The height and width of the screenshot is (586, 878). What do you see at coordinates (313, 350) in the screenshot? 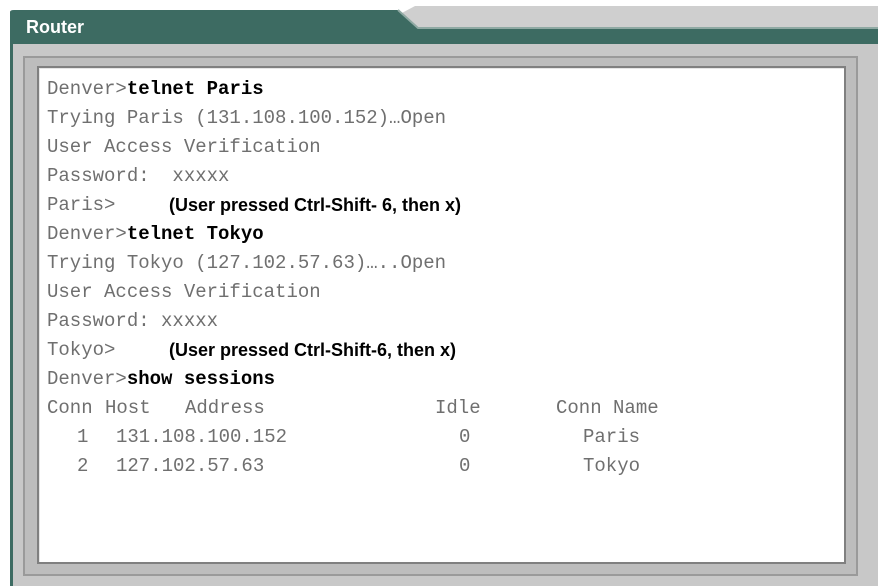
I see `annotation-note: (User pressed Ctrl-Shift-6, then x)` at bounding box center [313, 350].